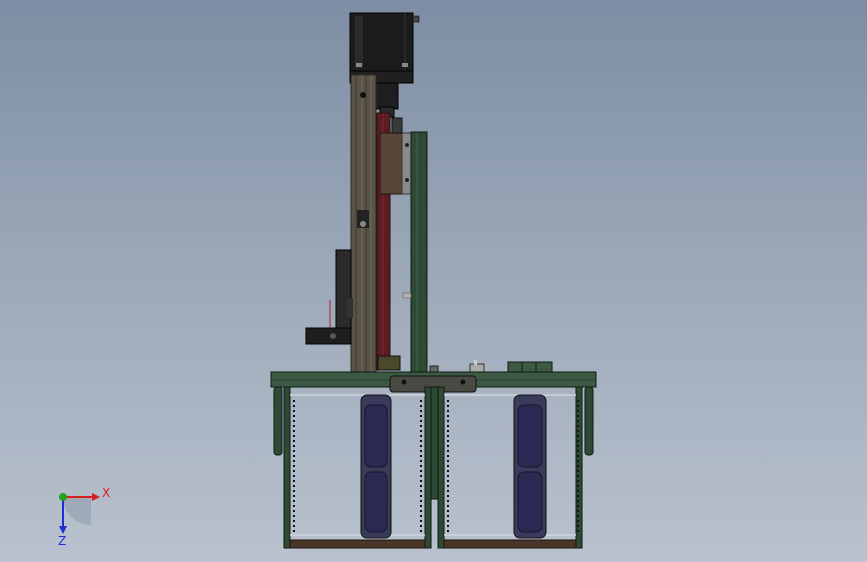  What do you see at coordinates (434, 443) in the screenshot?
I see `center-rod` at bounding box center [434, 443].